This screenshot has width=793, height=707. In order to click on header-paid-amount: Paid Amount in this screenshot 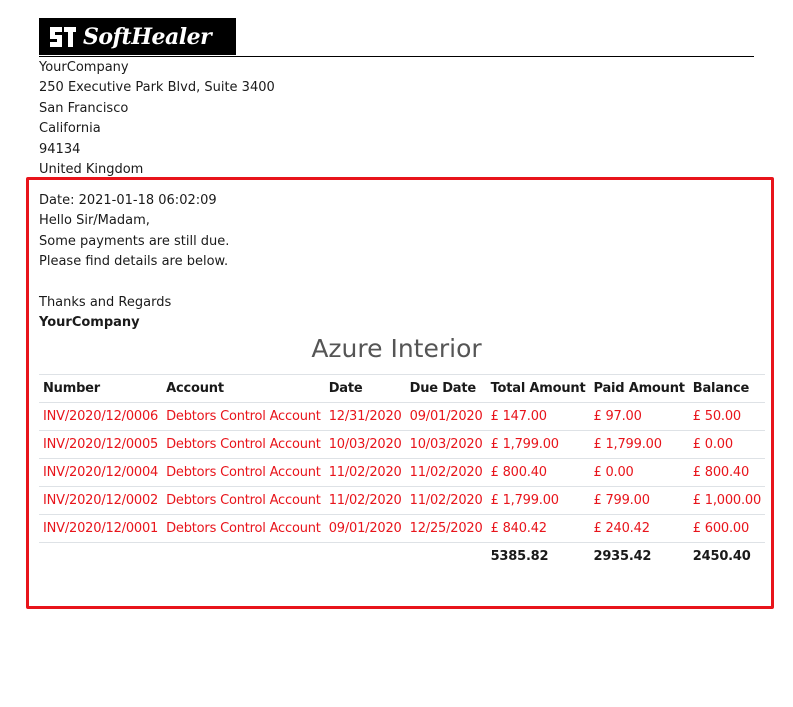, I will do `click(639, 388)`.